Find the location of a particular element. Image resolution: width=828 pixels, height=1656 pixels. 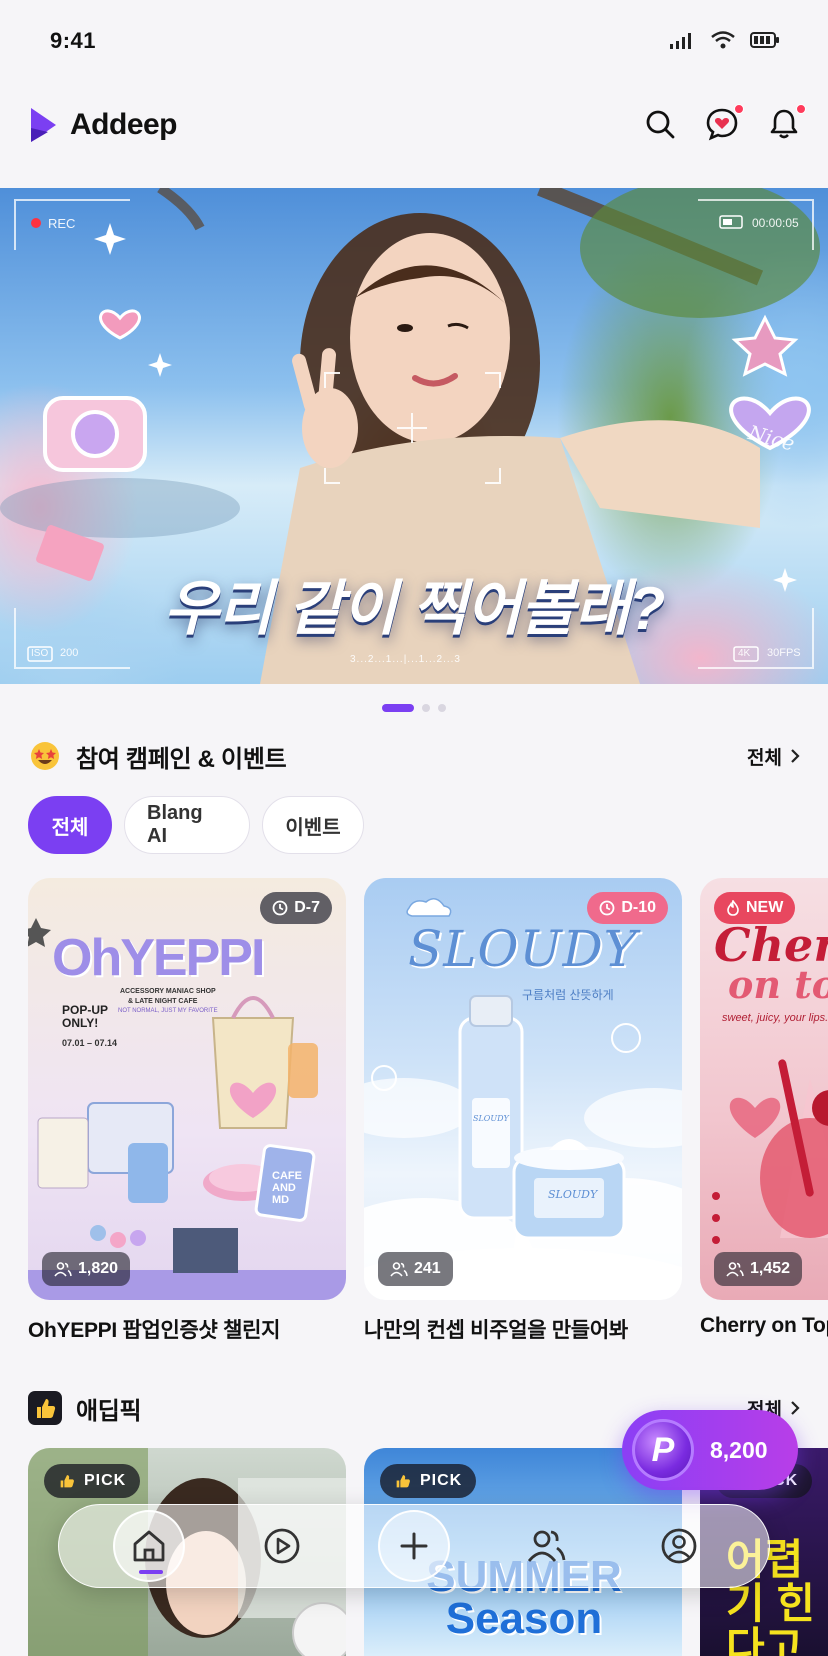

search-icon is located at coordinates (660, 124).